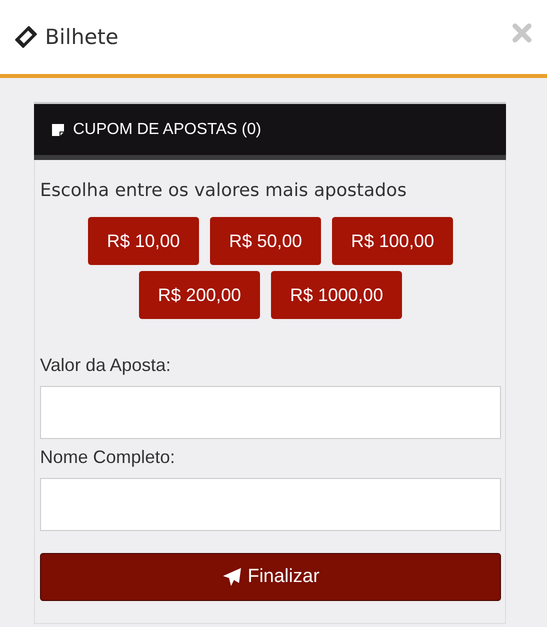 This screenshot has height=627, width=547. I want to click on finalize-button: Finalizar, so click(270, 577).